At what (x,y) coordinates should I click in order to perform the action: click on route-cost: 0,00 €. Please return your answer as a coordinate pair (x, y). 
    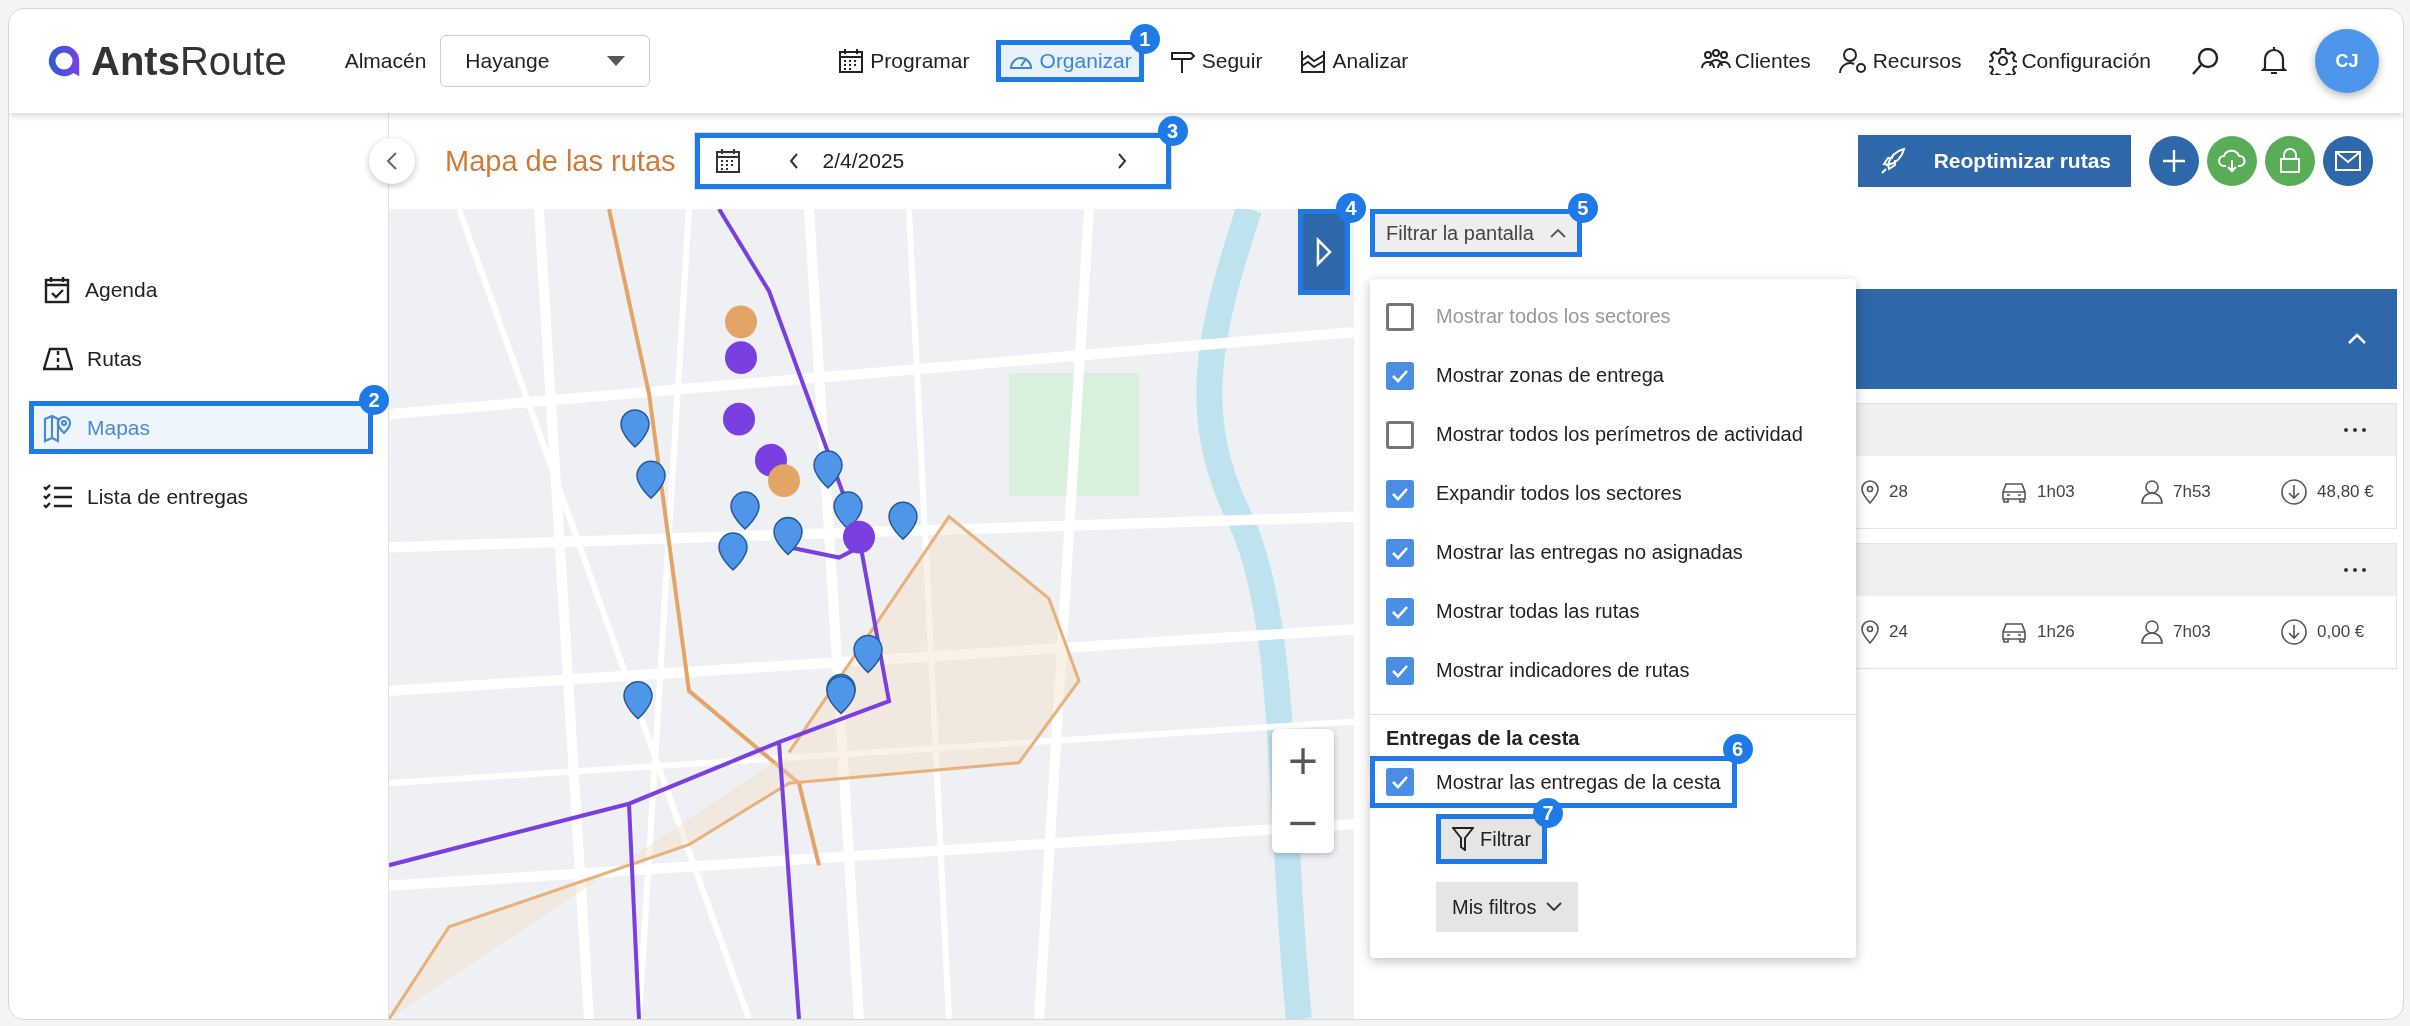
    Looking at the image, I should click on (2341, 632).